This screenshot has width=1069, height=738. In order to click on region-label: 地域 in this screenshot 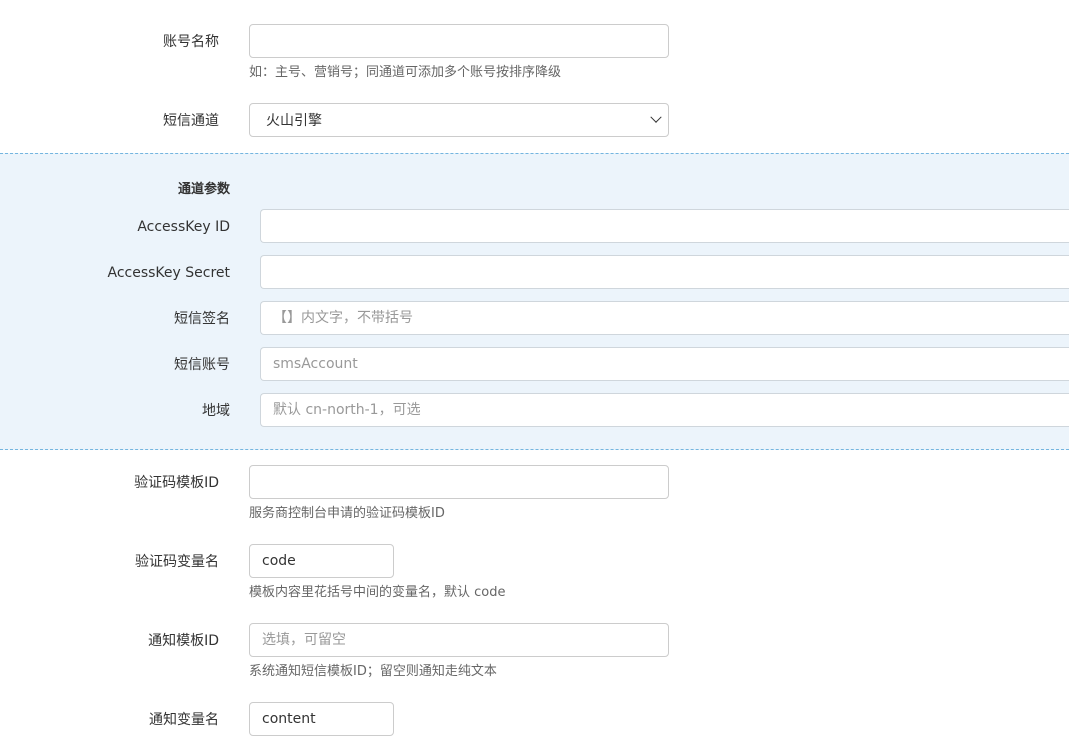, I will do `click(216, 411)`.